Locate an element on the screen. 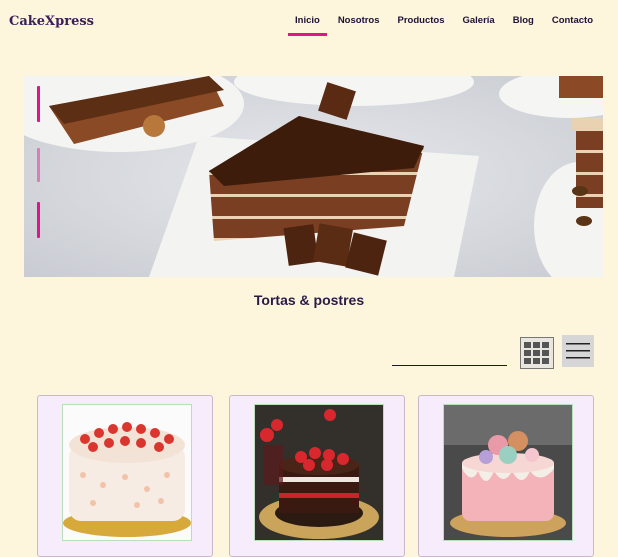  list-view-button is located at coordinates (578, 351).